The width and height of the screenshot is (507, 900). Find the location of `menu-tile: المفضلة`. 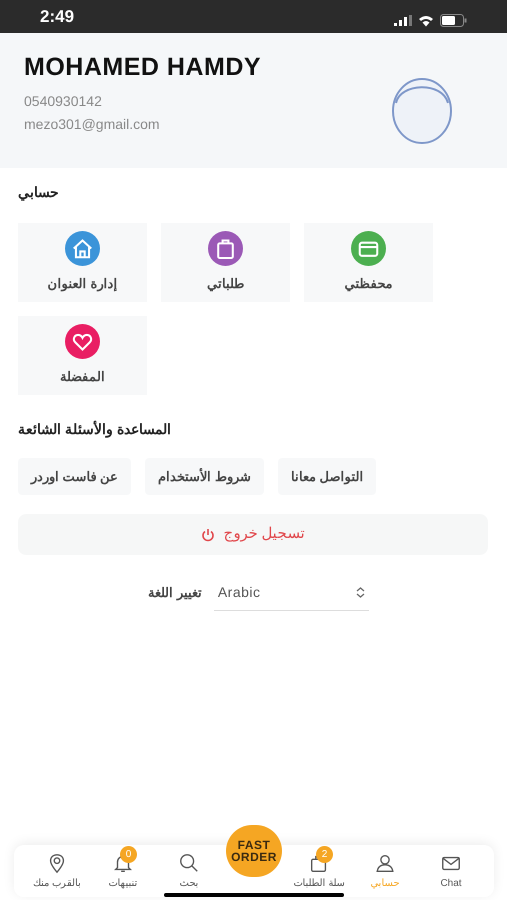

menu-tile: المفضلة is located at coordinates (82, 355).